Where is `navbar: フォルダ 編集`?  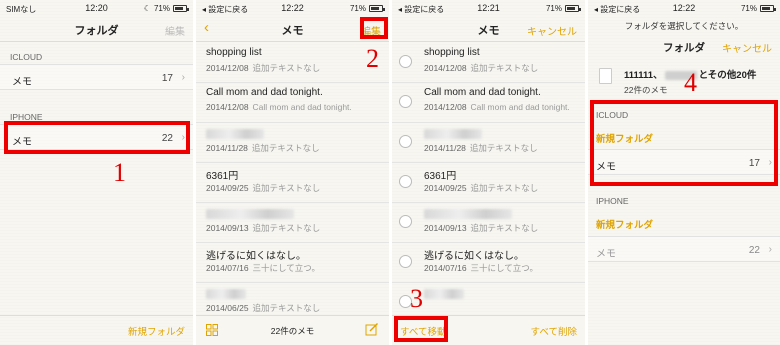 navbar: フォルダ 編集 is located at coordinates (96, 29).